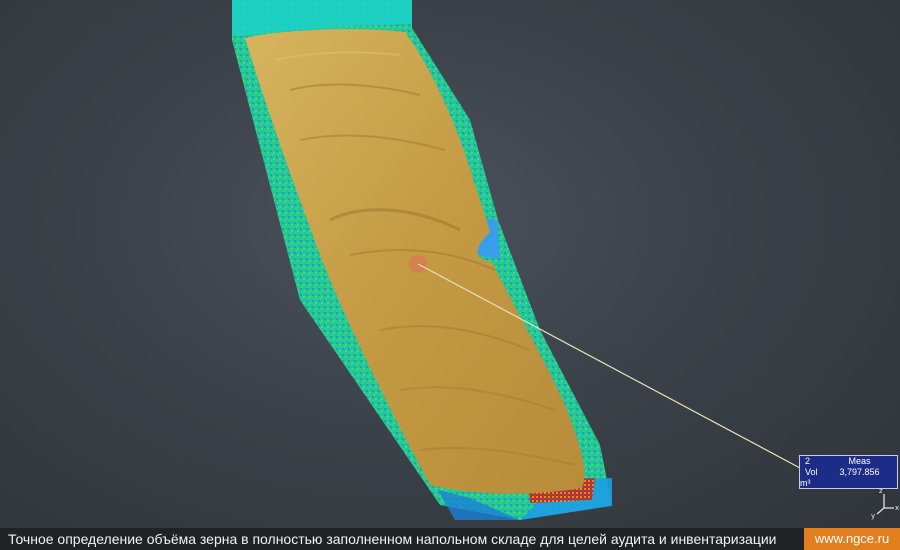  I want to click on axis-triad-icon: z x y, so click(885, 503).